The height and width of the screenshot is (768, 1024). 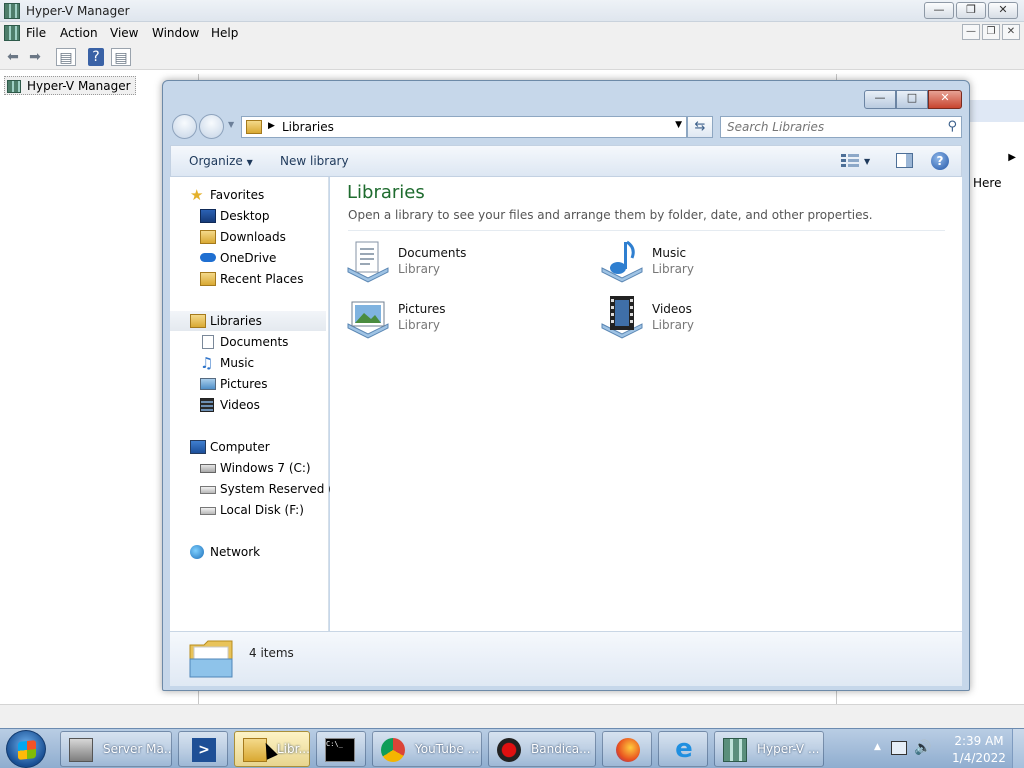 I want to click on firefox-icon, so click(x=628, y=750).